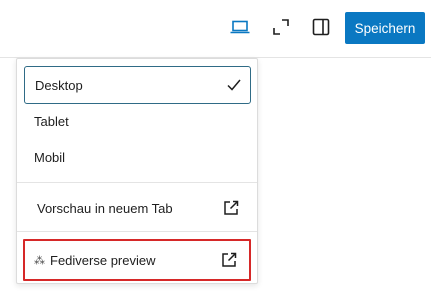  Describe the element at coordinates (50, 157) in the screenshot. I see `menu-item-label: Mobil` at that location.